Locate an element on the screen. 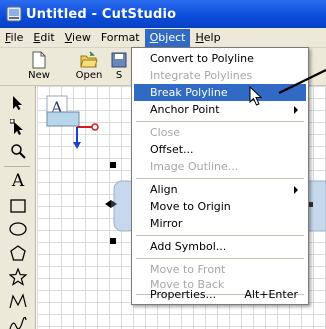 The width and height of the screenshot is (326, 329). polyline-icon is located at coordinates (18, 301).